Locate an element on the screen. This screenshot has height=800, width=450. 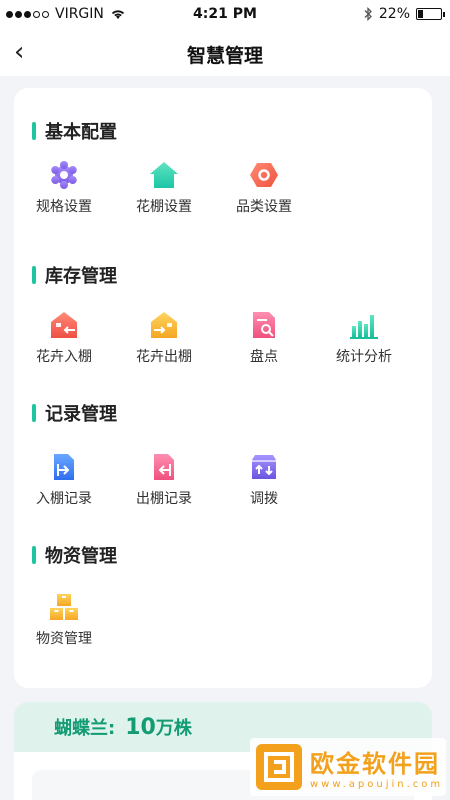
grid-item-label: 品类设置 is located at coordinates (264, 207).